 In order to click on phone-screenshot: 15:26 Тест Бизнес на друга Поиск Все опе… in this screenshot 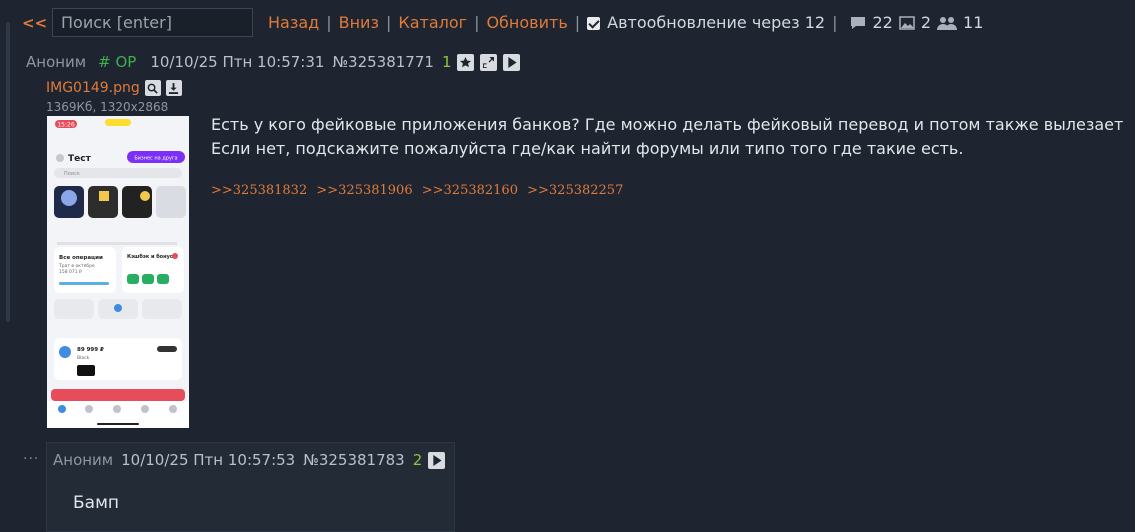, I will do `click(118, 272)`.